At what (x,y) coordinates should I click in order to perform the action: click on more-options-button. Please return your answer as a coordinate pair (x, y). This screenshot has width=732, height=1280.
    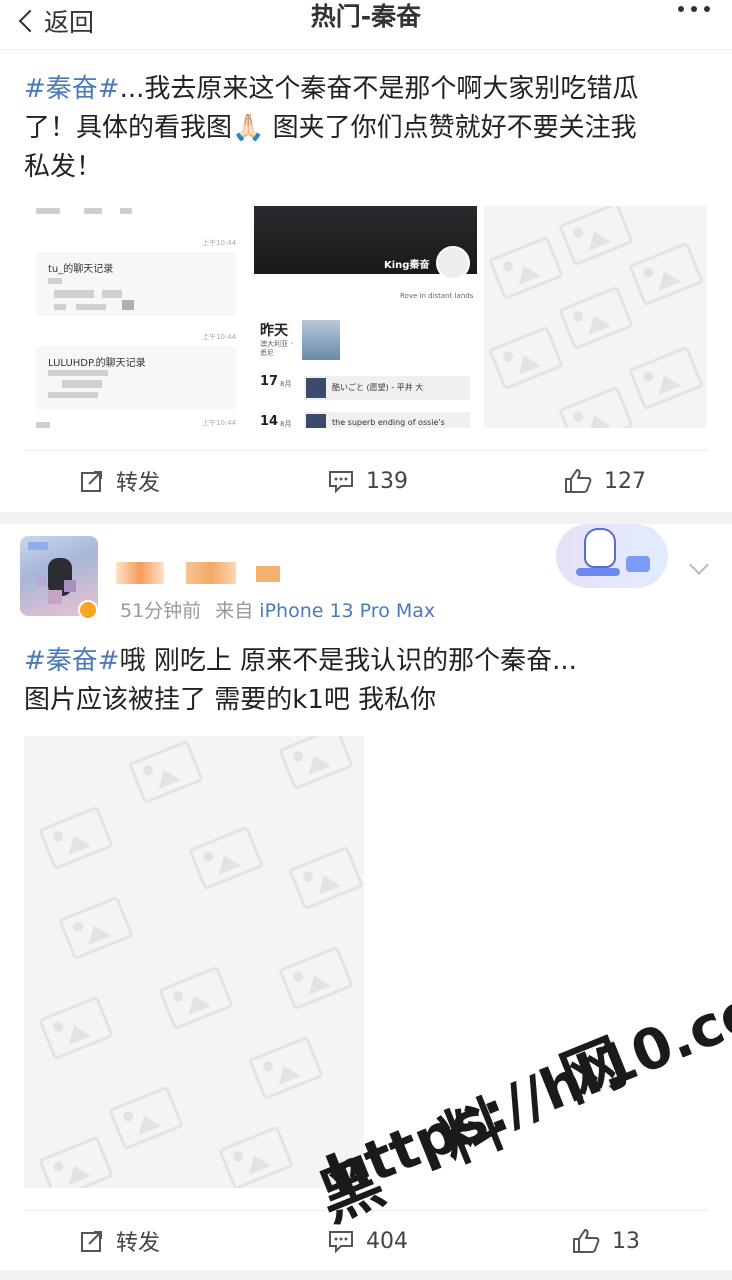
    Looking at the image, I should click on (694, 9).